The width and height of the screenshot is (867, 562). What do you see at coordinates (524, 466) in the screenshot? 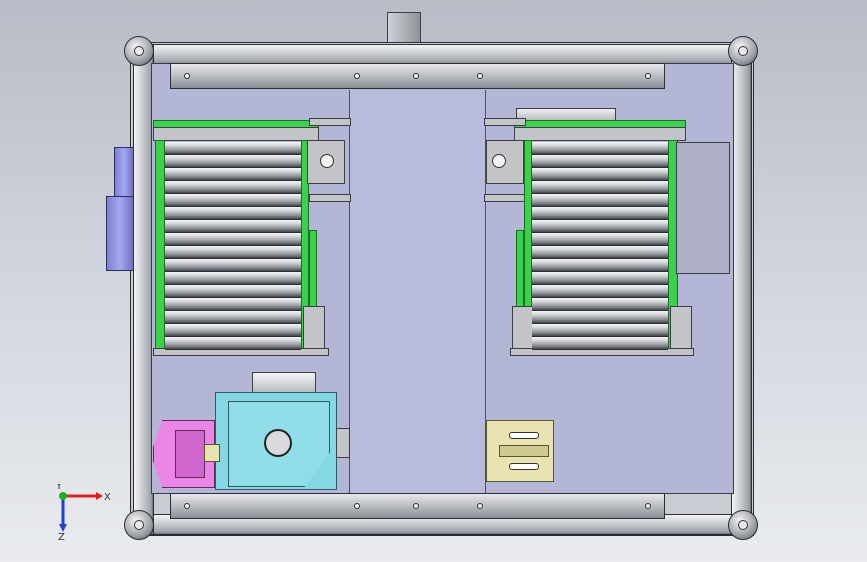
I see `slide-slot-bottom` at bounding box center [524, 466].